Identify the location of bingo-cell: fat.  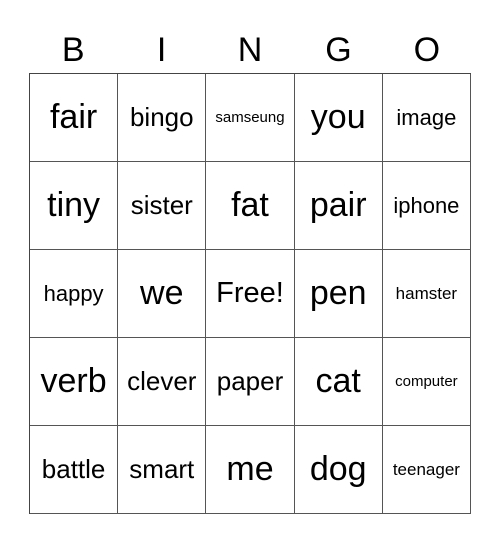
(250, 206).